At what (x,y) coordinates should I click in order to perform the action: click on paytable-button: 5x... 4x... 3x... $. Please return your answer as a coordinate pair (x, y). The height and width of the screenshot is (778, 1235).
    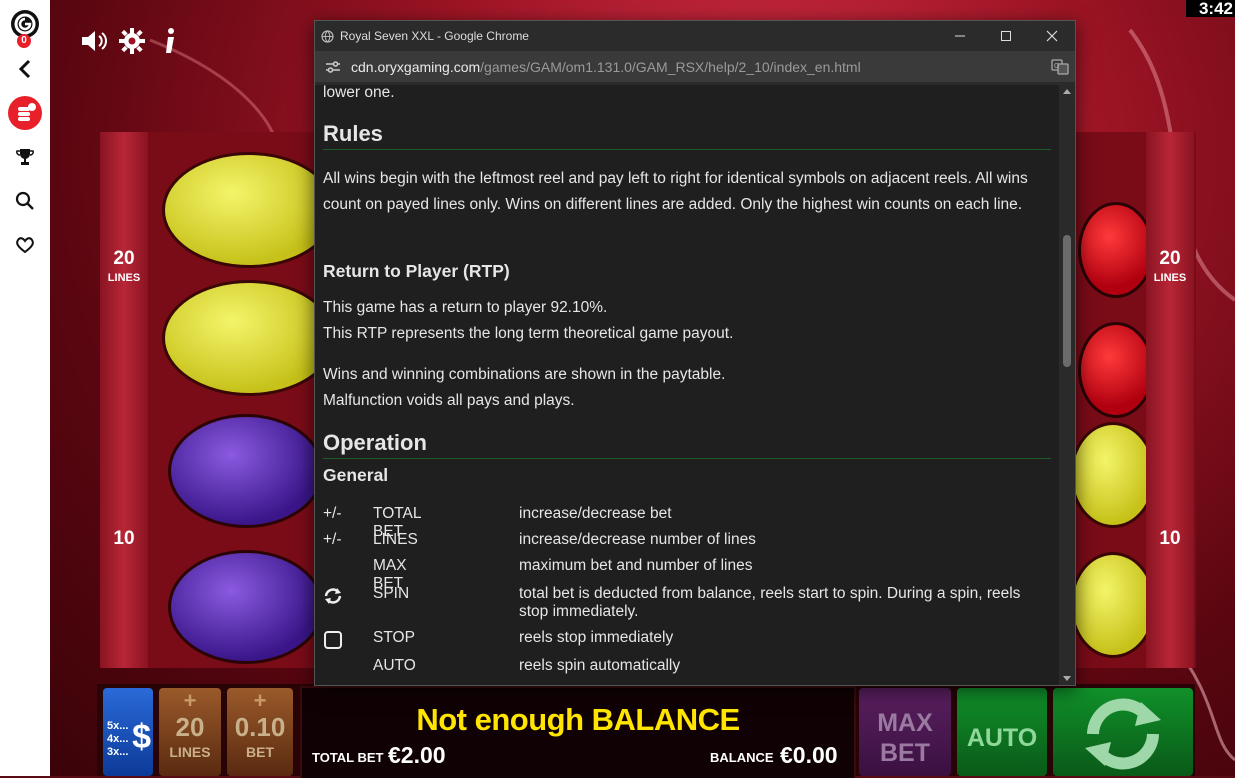
    Looking at the image, I should click on (128, 732).